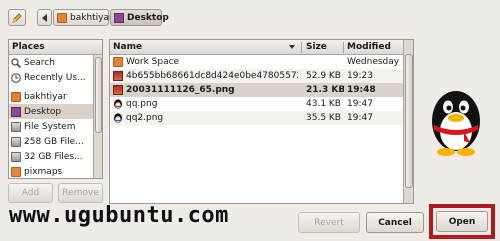 This screenshot has width=500, height=241. I want to click on file-list-scroll-thumb, so click(409, 121).